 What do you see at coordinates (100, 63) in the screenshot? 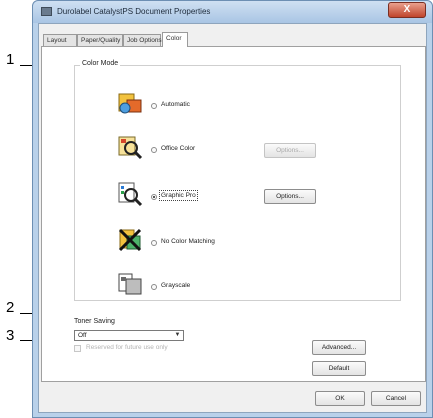
I see `color-mode-label: Color Mode` at bounding box center [100, 63].